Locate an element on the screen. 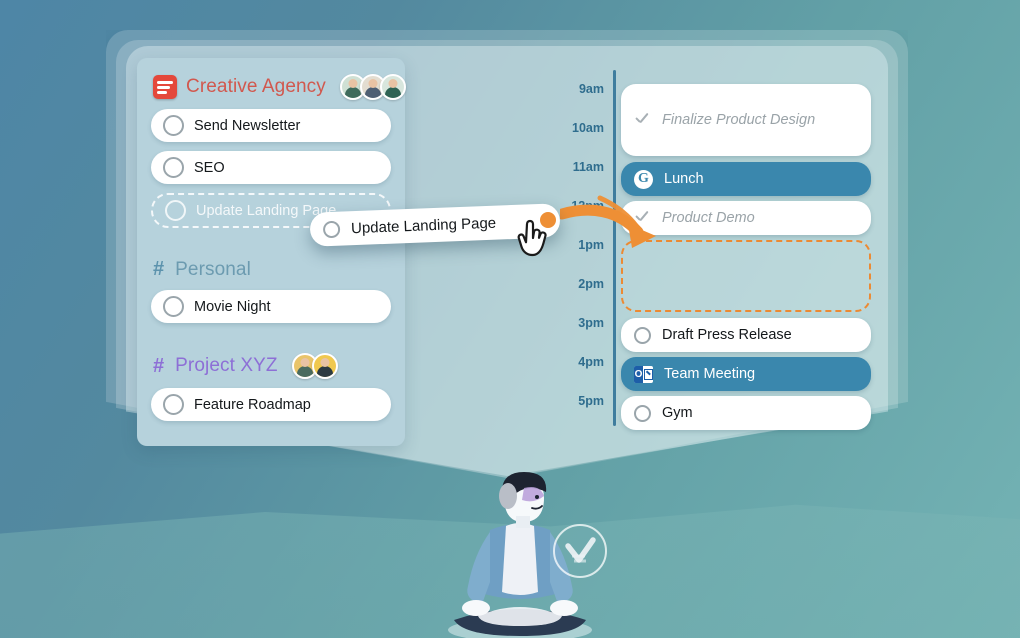  checkmark-circle-logo-icon is located at coordinates (580, 551).